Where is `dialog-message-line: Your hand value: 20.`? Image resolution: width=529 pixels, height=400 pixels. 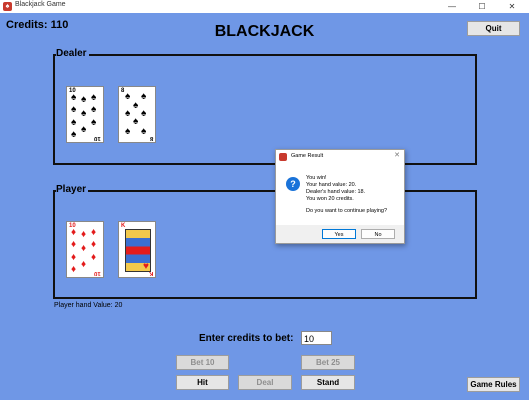 dialog-message-line: Your hand value: 20. is located at coordinates (331, 185).